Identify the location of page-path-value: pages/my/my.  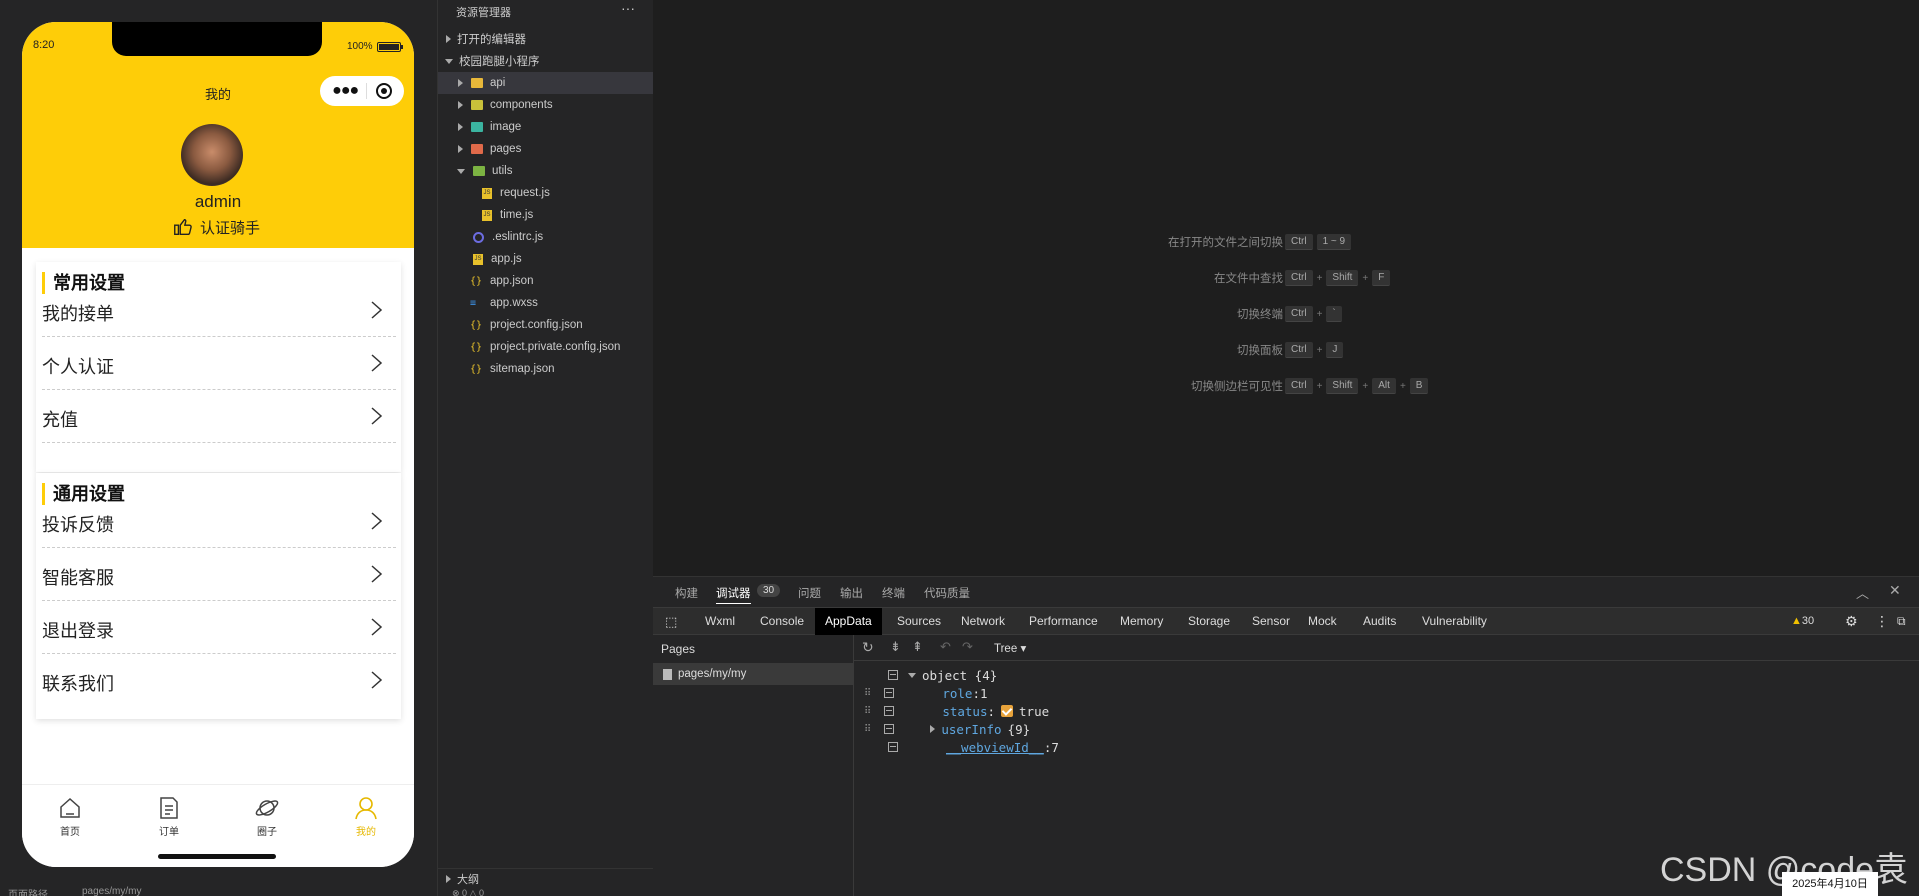
(111, 891).